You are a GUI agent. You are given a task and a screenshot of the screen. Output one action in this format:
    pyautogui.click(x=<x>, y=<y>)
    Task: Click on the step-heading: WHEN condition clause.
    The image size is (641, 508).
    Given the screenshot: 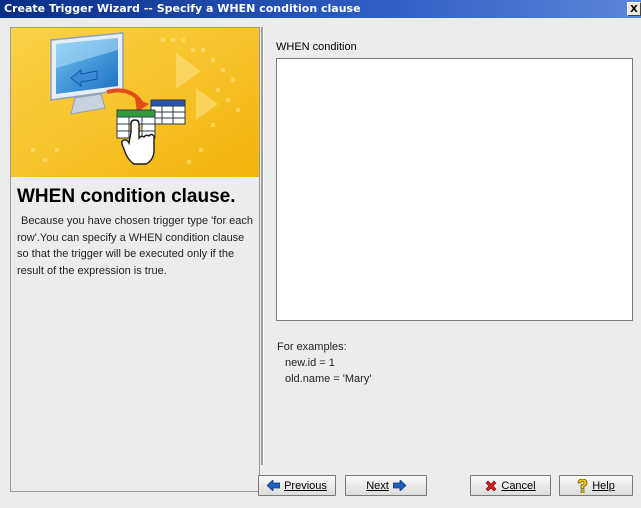 What is the action you would take?
    pyautogui.click(x=126, y=196)
    